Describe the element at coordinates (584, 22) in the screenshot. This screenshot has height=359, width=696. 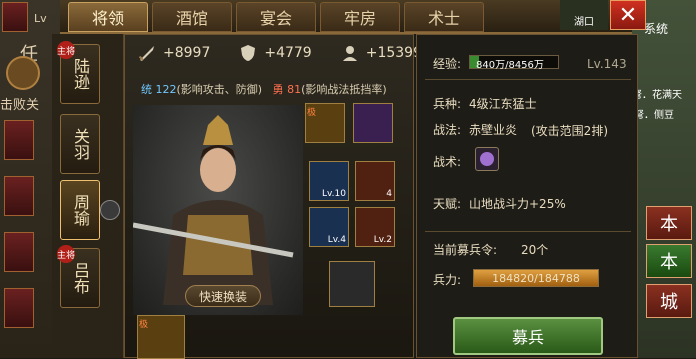
I see `minimap-label: 湖口` at that location.